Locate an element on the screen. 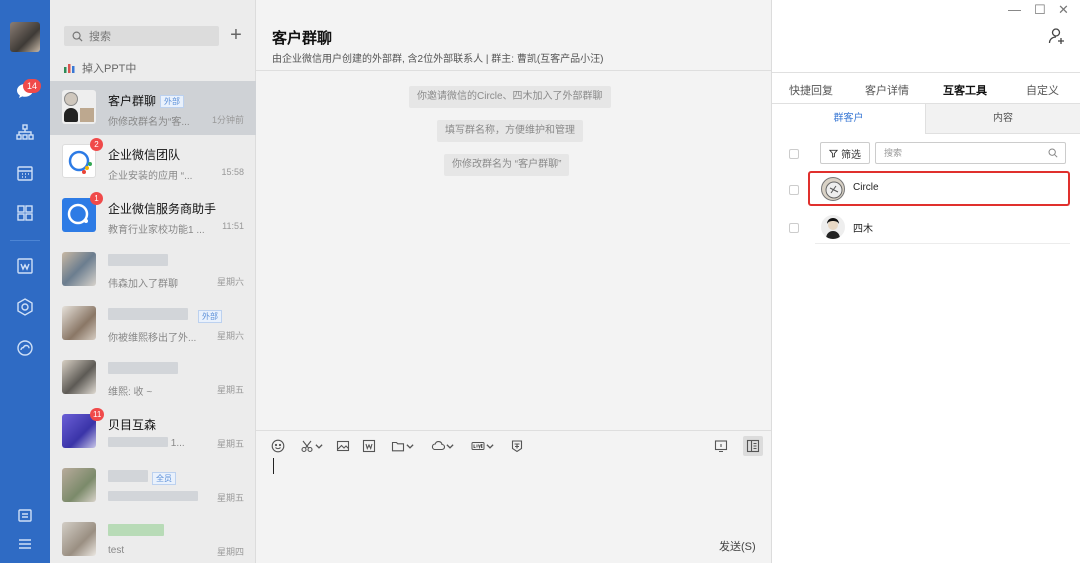 This screenshot has height=563, width=1080. chat-subtitle: 由企业微信用户创建的外部群, 含2位外部联系人 | 群主: 曹凯(互客产品小汪) is located at coordinates (438, 59).